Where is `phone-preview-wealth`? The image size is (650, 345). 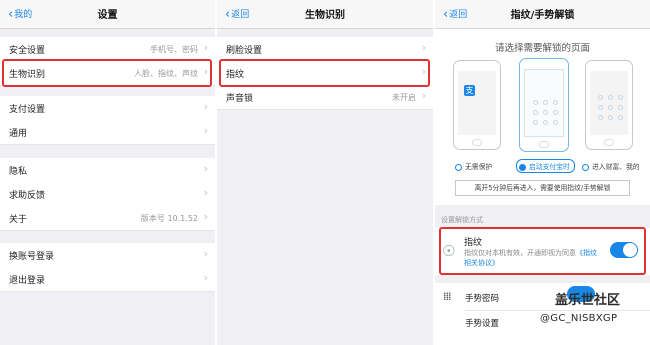
phone-preview-wealth is located at coordinates (609, 105).